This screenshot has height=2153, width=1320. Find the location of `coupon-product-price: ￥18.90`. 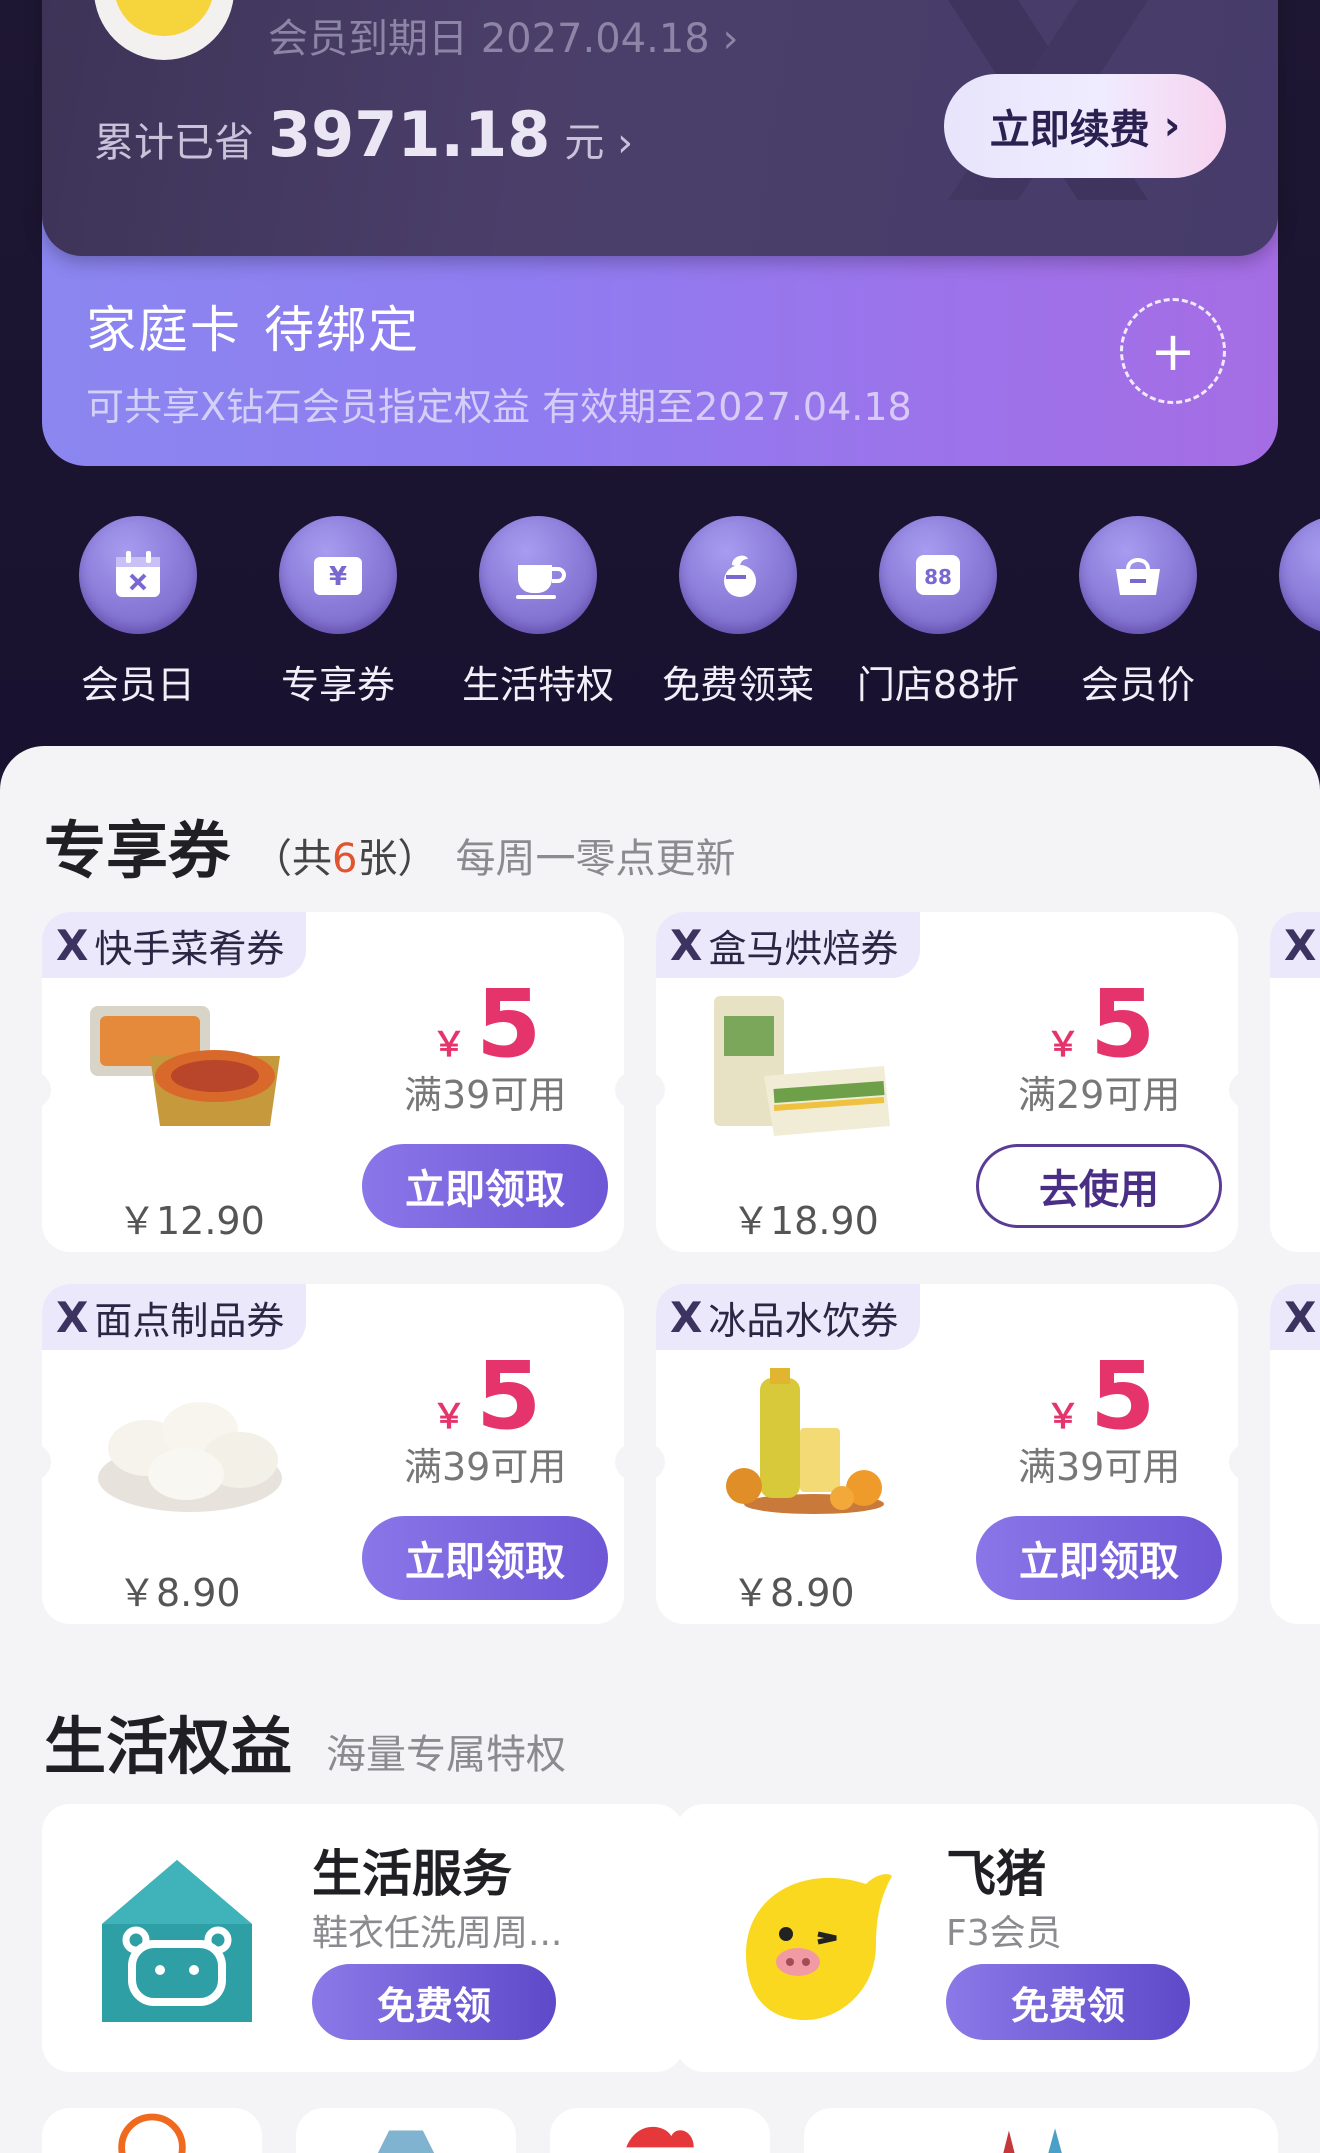

coupon-product-price: ￥18.90 is located at coordinates (805, 1221).